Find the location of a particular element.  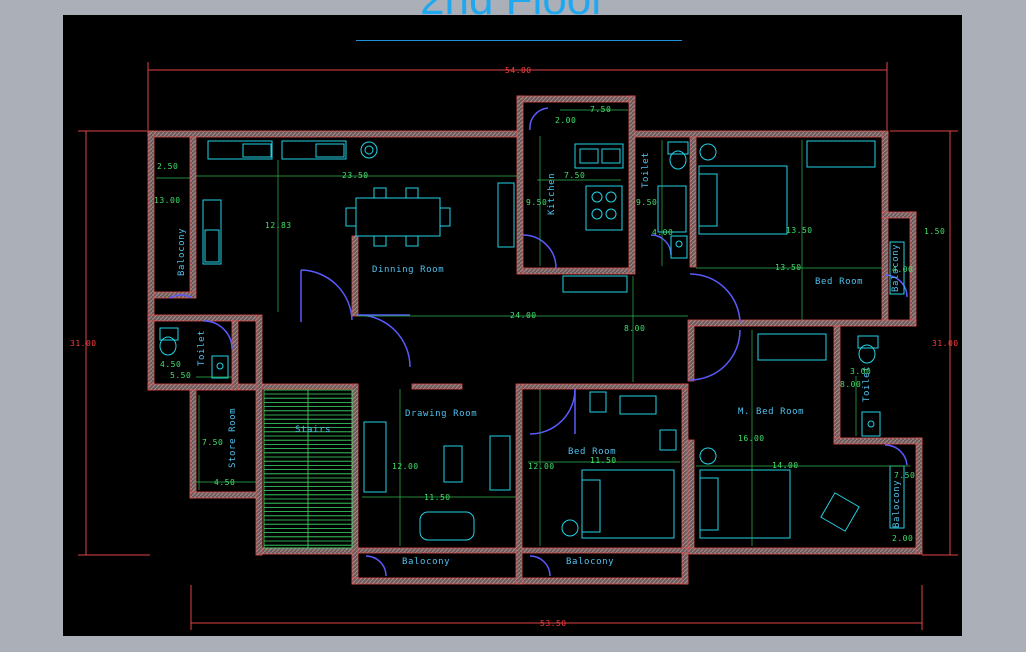

label-balcony-bottom-2: Balocony is located at coordinates (590, 562).